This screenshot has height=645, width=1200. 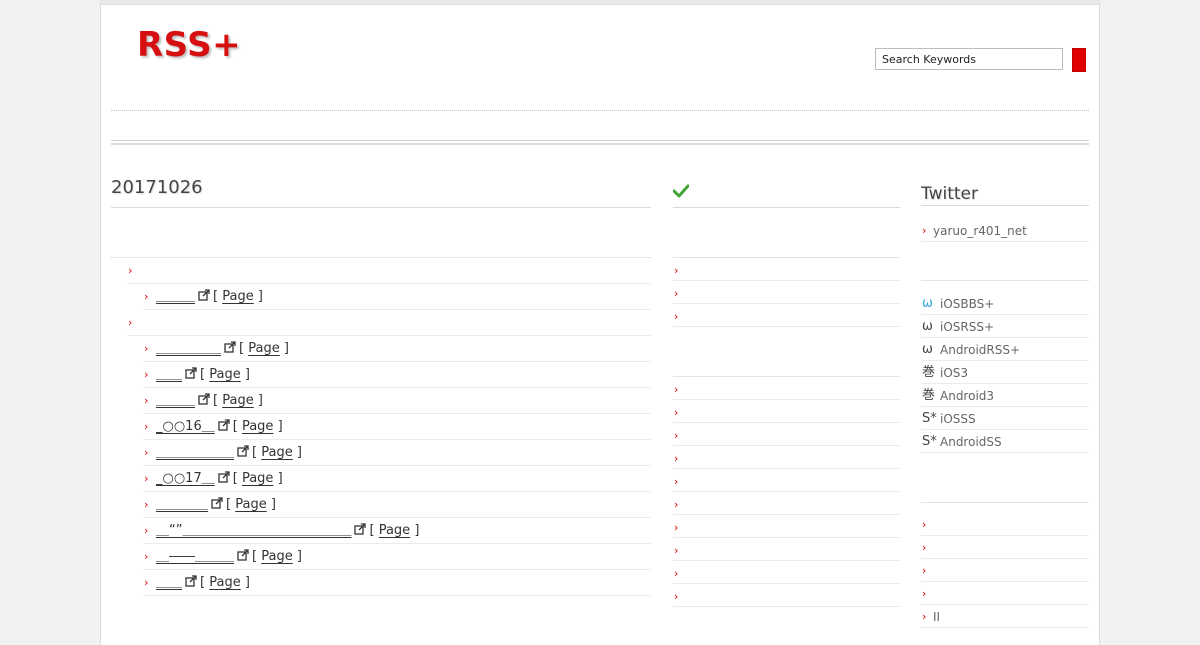 I want to click on search-button, so click(x=1079, y=60).